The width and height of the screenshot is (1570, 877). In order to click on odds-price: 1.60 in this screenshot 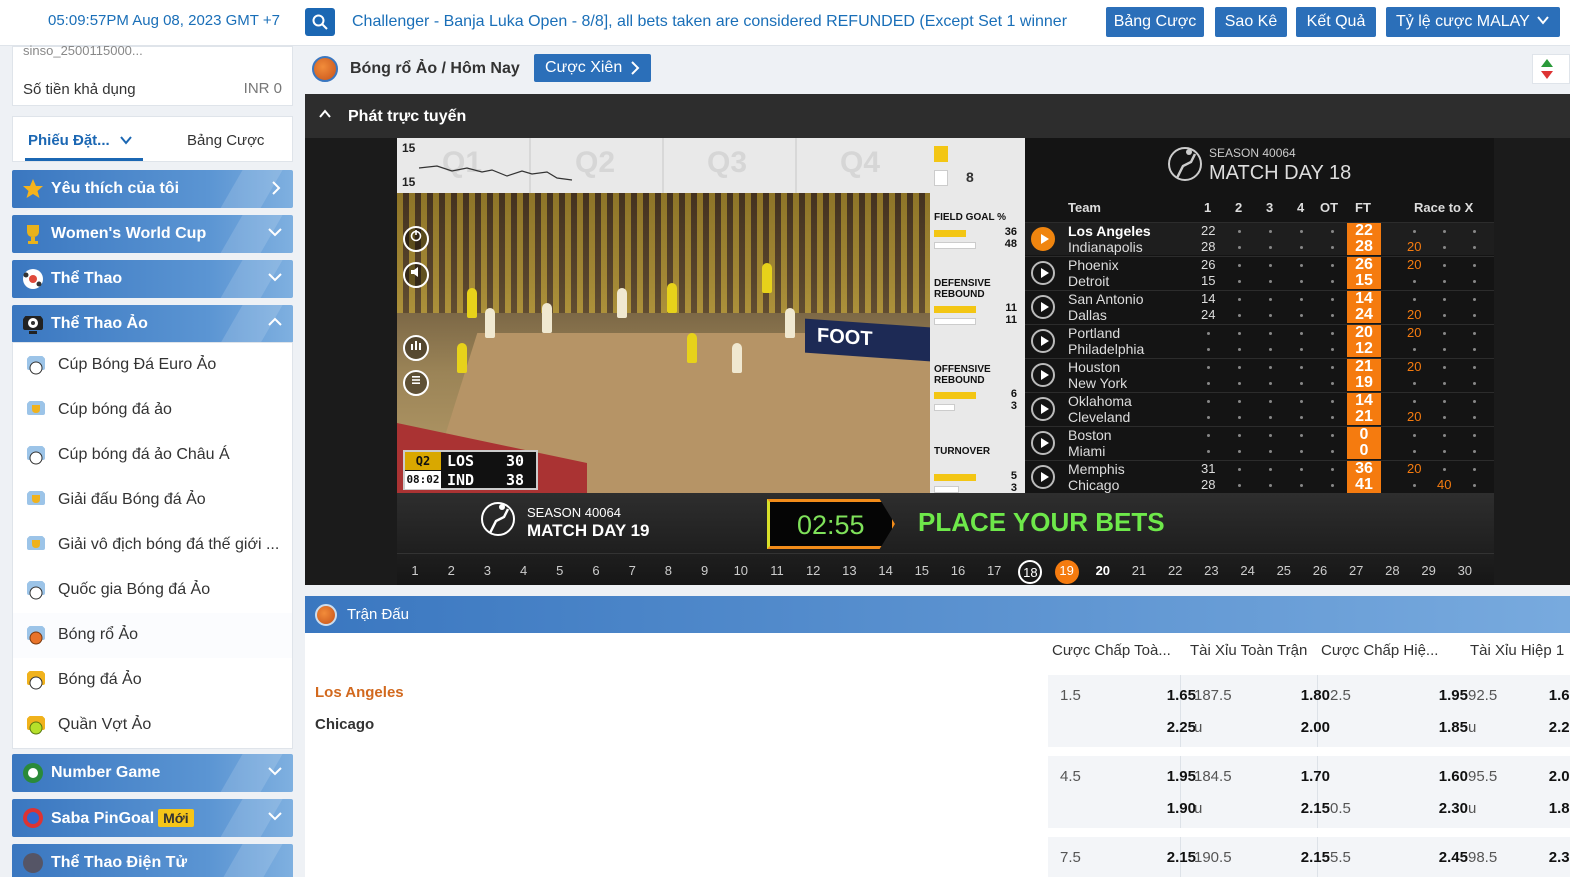, I will do `click(1433, 776)`.